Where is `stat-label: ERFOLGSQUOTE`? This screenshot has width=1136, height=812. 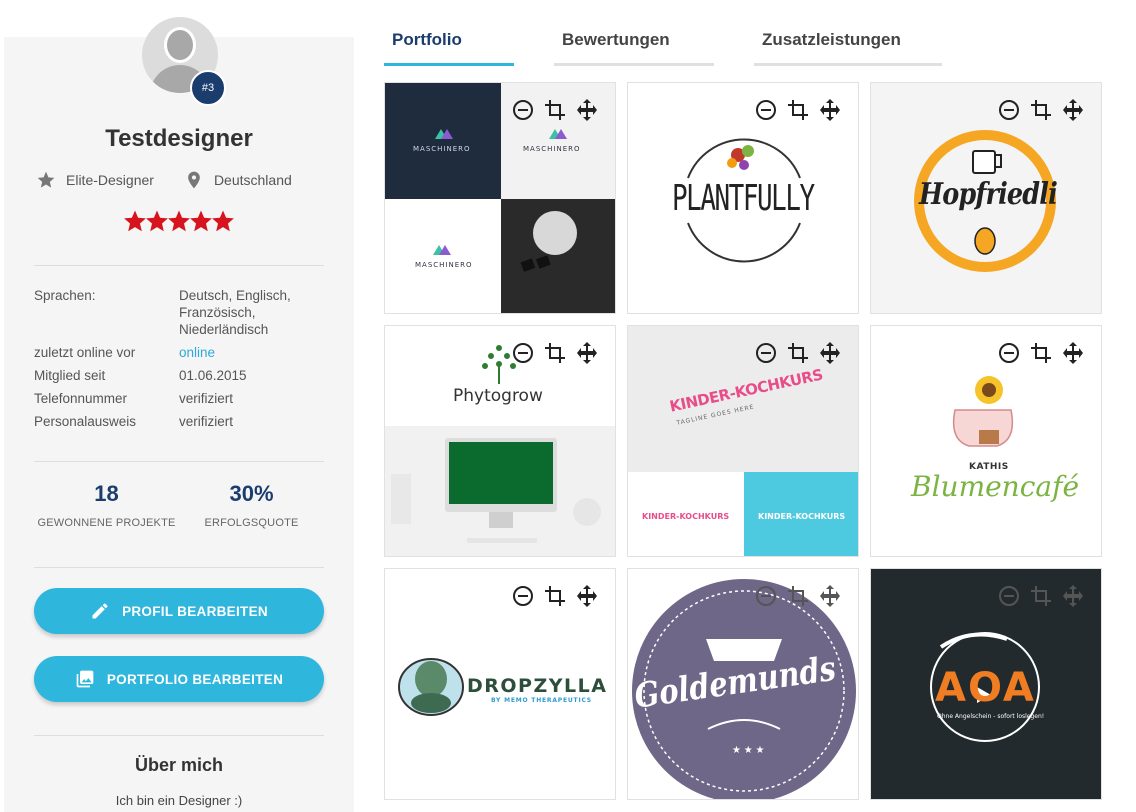
stat-label: ERFOLGSQUOTE is located at coordinates (251, 523).